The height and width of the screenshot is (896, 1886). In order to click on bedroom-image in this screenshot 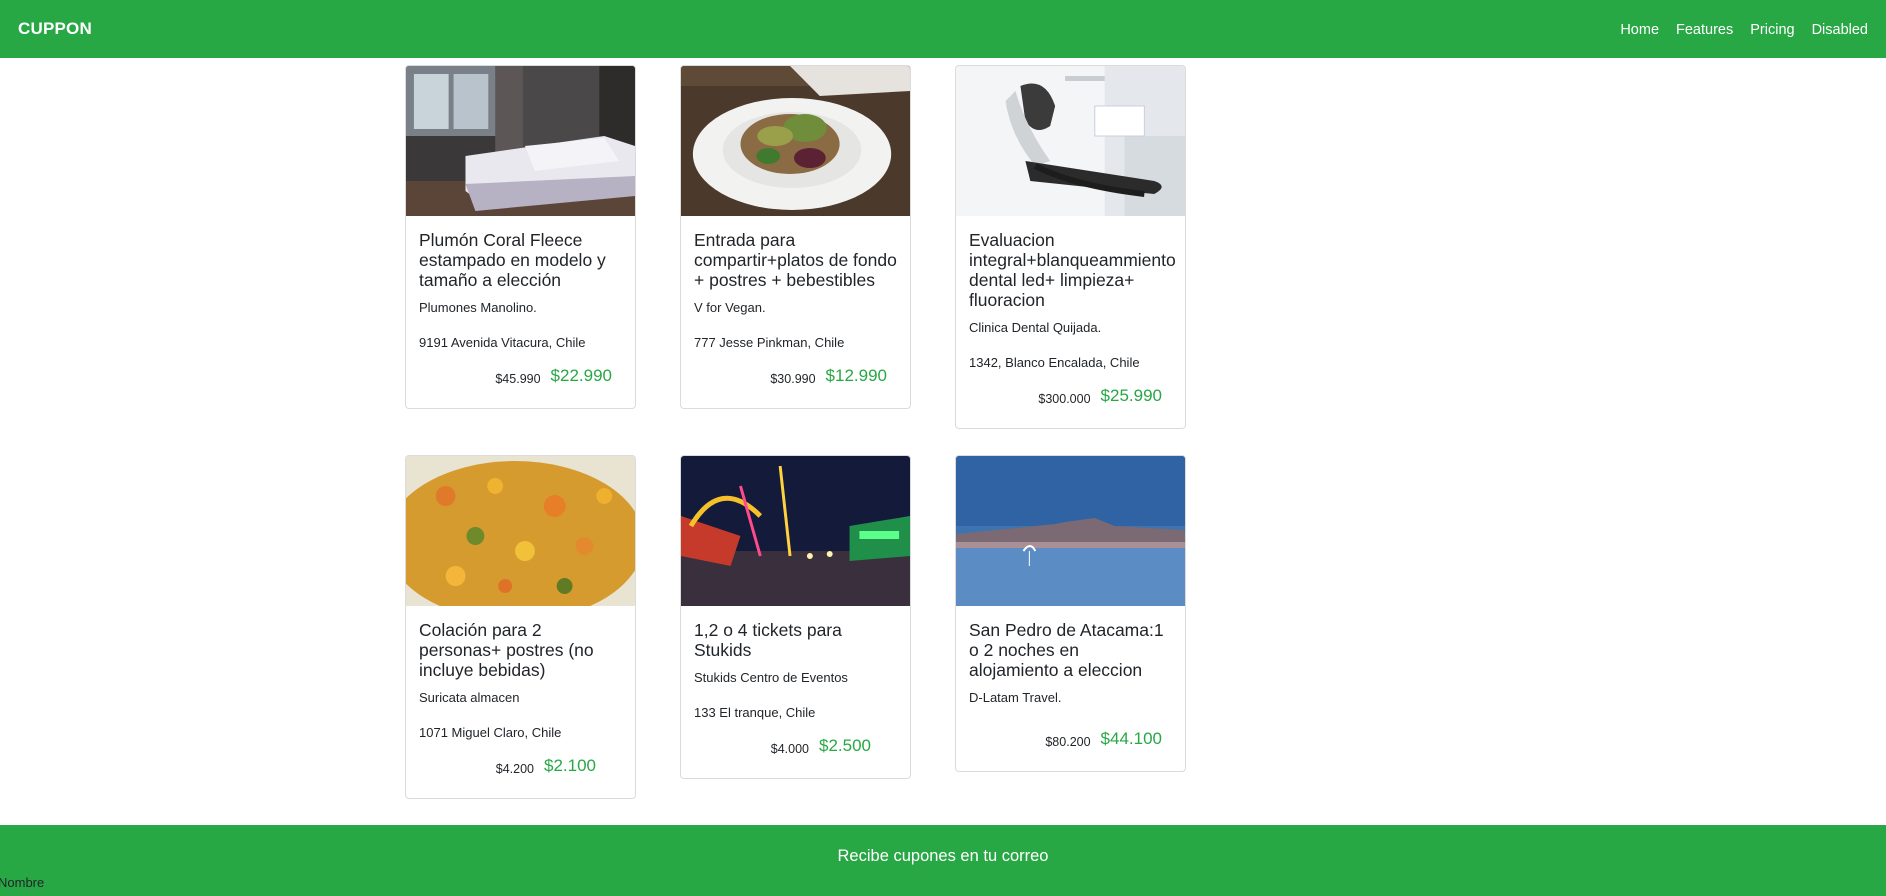, I will do `click(520, 141)`.